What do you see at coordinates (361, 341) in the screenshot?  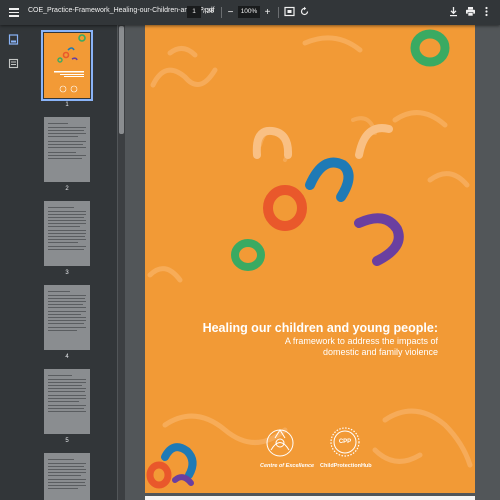 I see `document-subheading-line1: A framework to address the impacts of` at bounding box center [361, 341].